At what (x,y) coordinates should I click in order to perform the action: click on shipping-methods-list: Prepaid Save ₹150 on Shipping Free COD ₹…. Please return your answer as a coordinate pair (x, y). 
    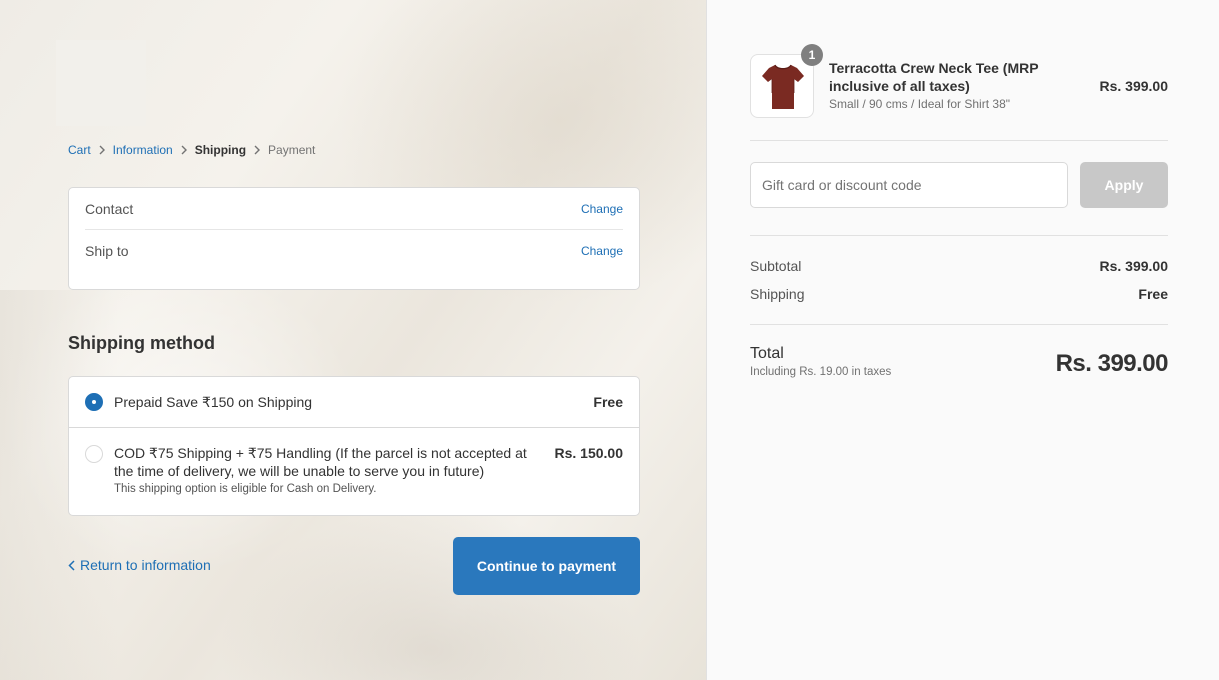
    Looking at the image, I should click on (354, 446).